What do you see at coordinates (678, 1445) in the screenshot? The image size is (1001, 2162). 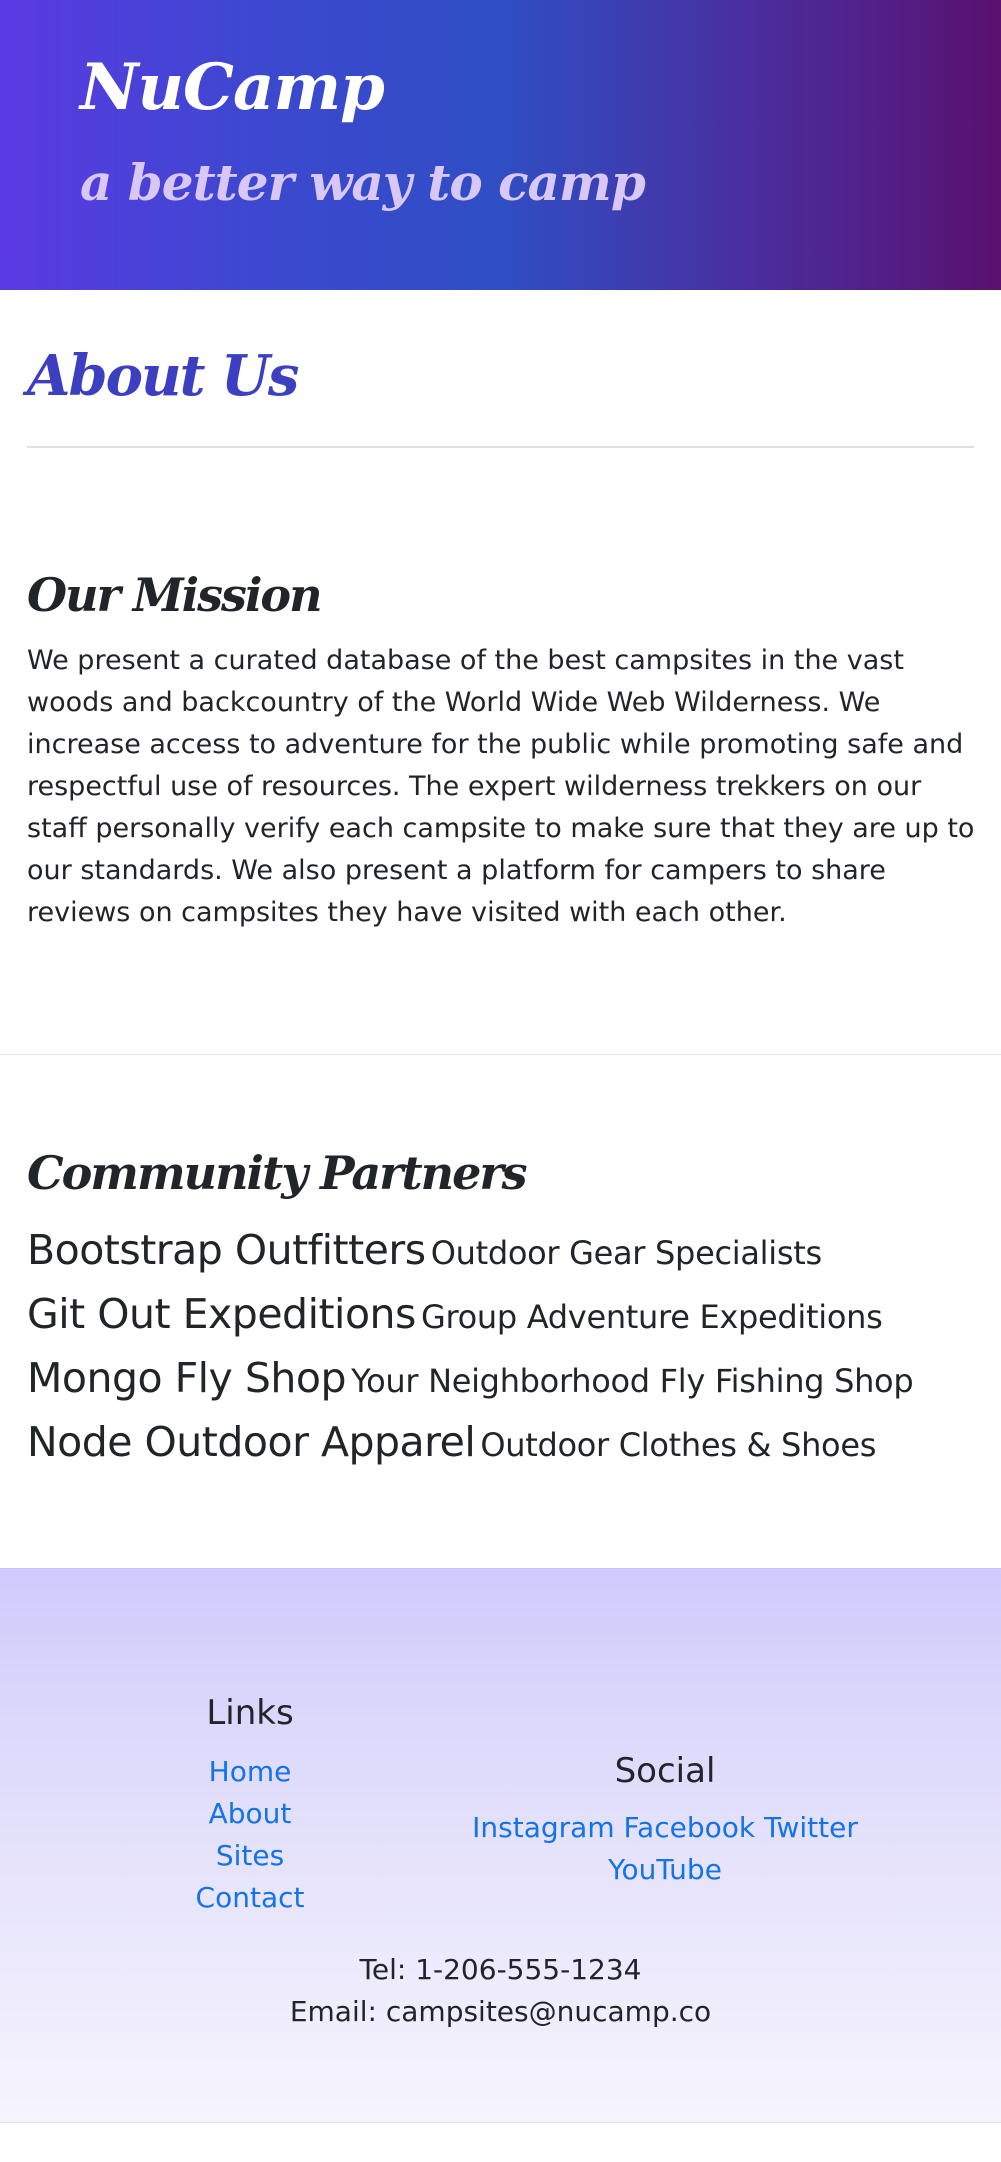 I see `partner-description: Outdoor Clothes & Shoes` at bounding box center [678, 1445].